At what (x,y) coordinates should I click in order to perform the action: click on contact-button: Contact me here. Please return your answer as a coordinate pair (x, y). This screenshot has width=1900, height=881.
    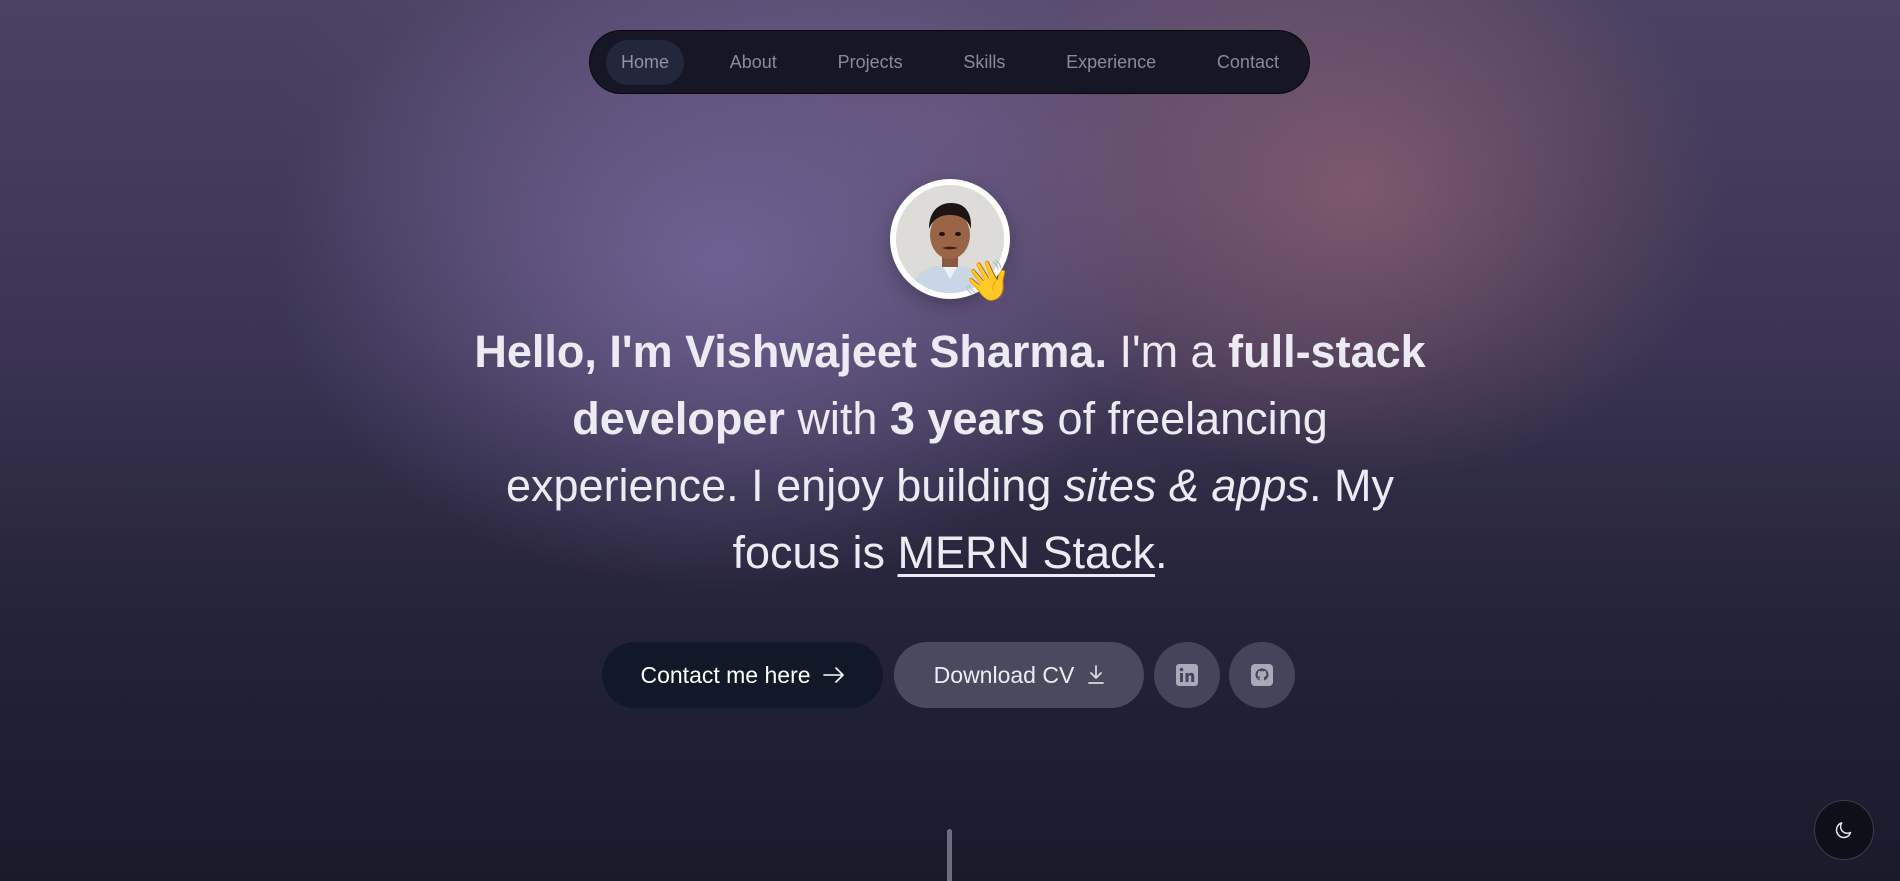
    Looking at the image, I should click on (742, 675).